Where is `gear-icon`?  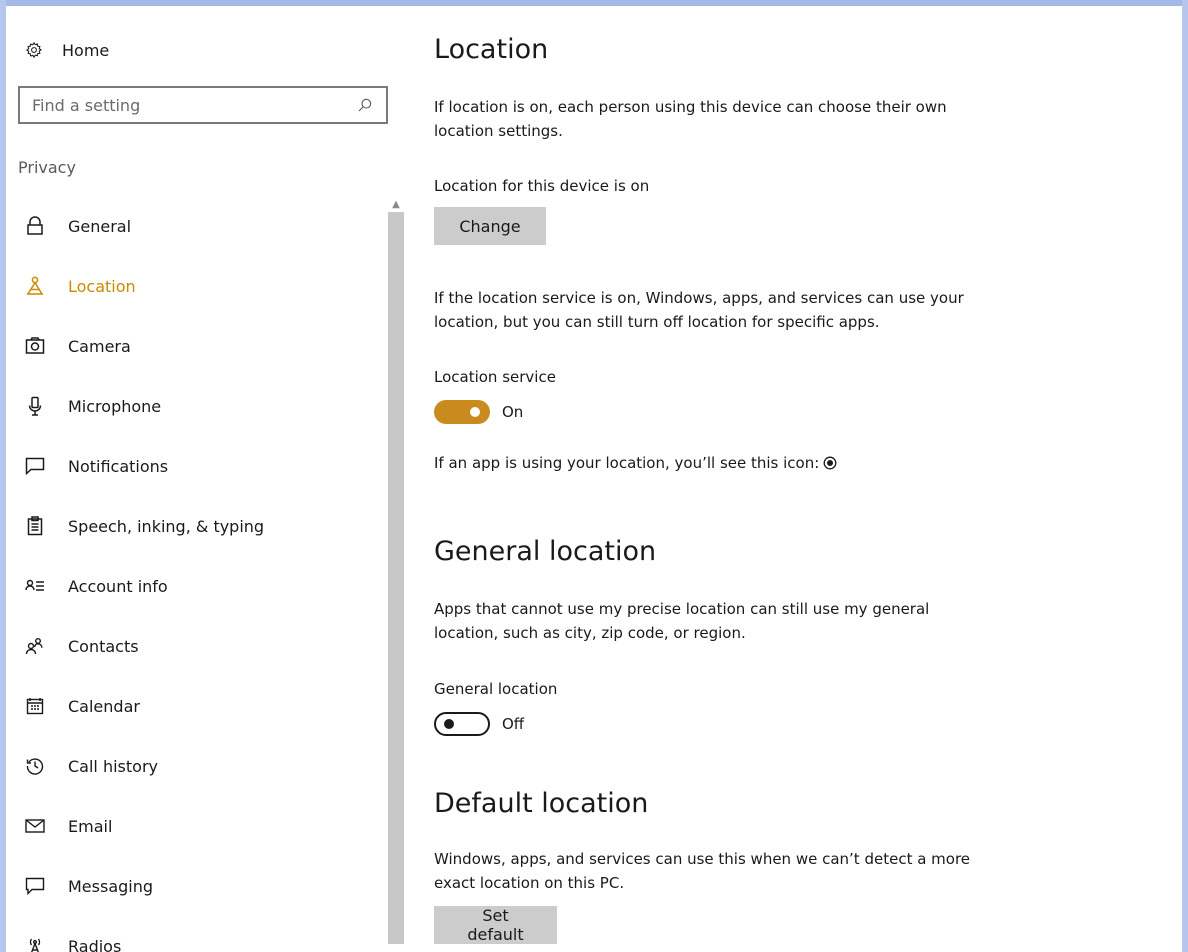
gear-icon is located at coordinates (34, 50).